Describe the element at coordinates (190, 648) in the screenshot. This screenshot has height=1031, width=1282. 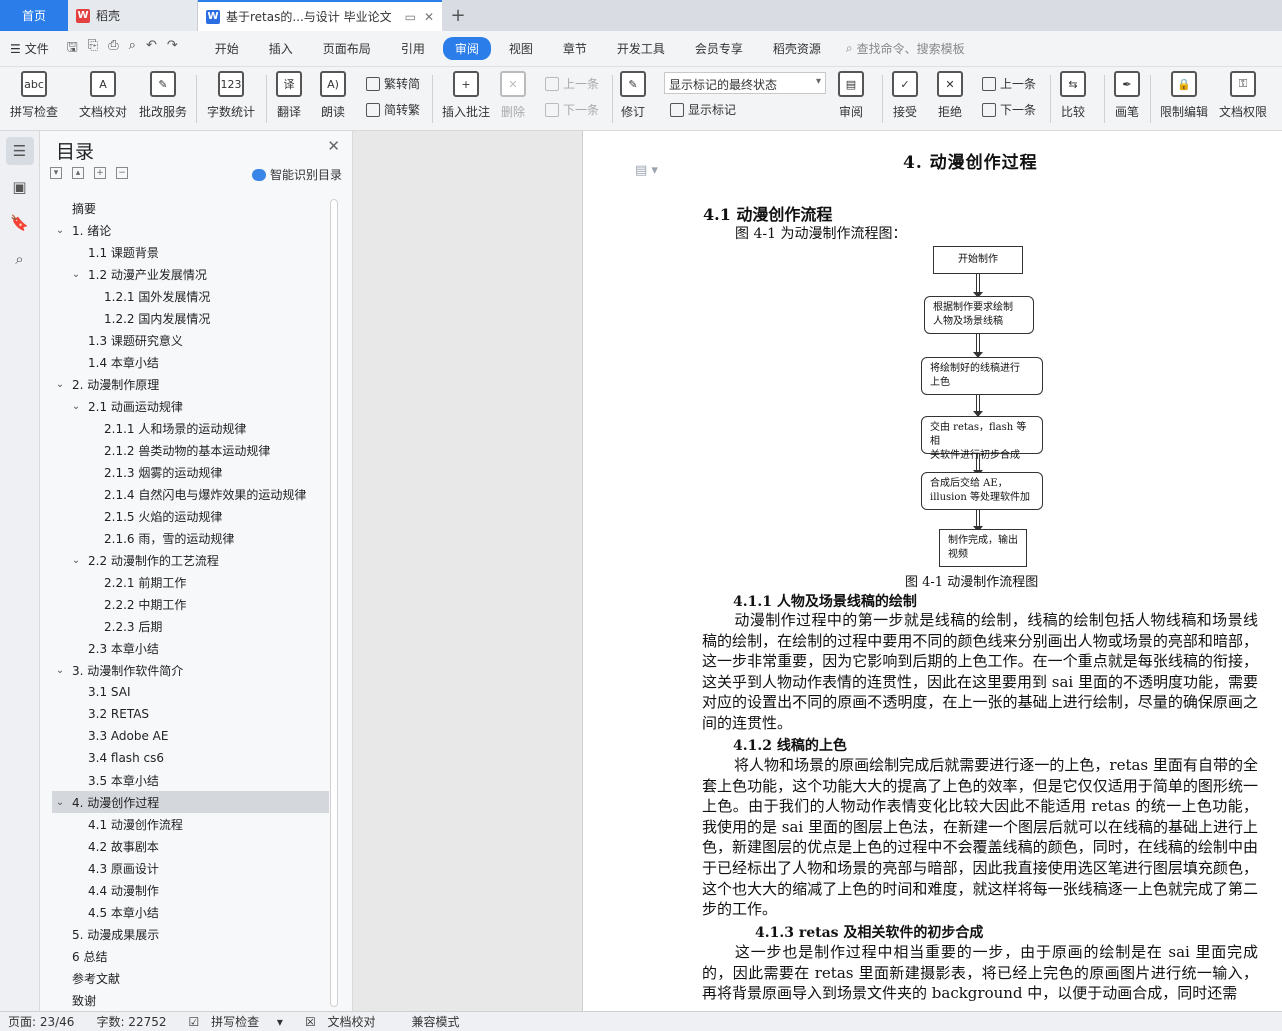
I see `toc-item: 2.3 本章小结` at that location.